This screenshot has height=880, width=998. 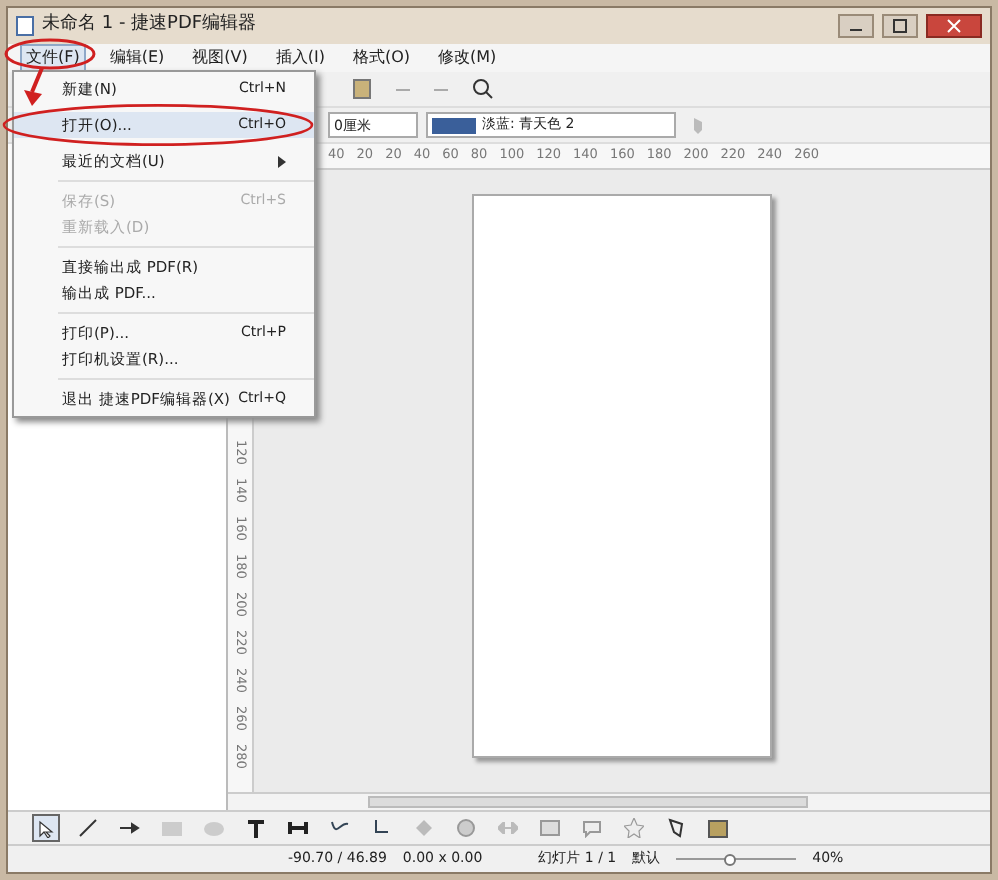 I want to click on text-icon, so click(x=256, y=828).